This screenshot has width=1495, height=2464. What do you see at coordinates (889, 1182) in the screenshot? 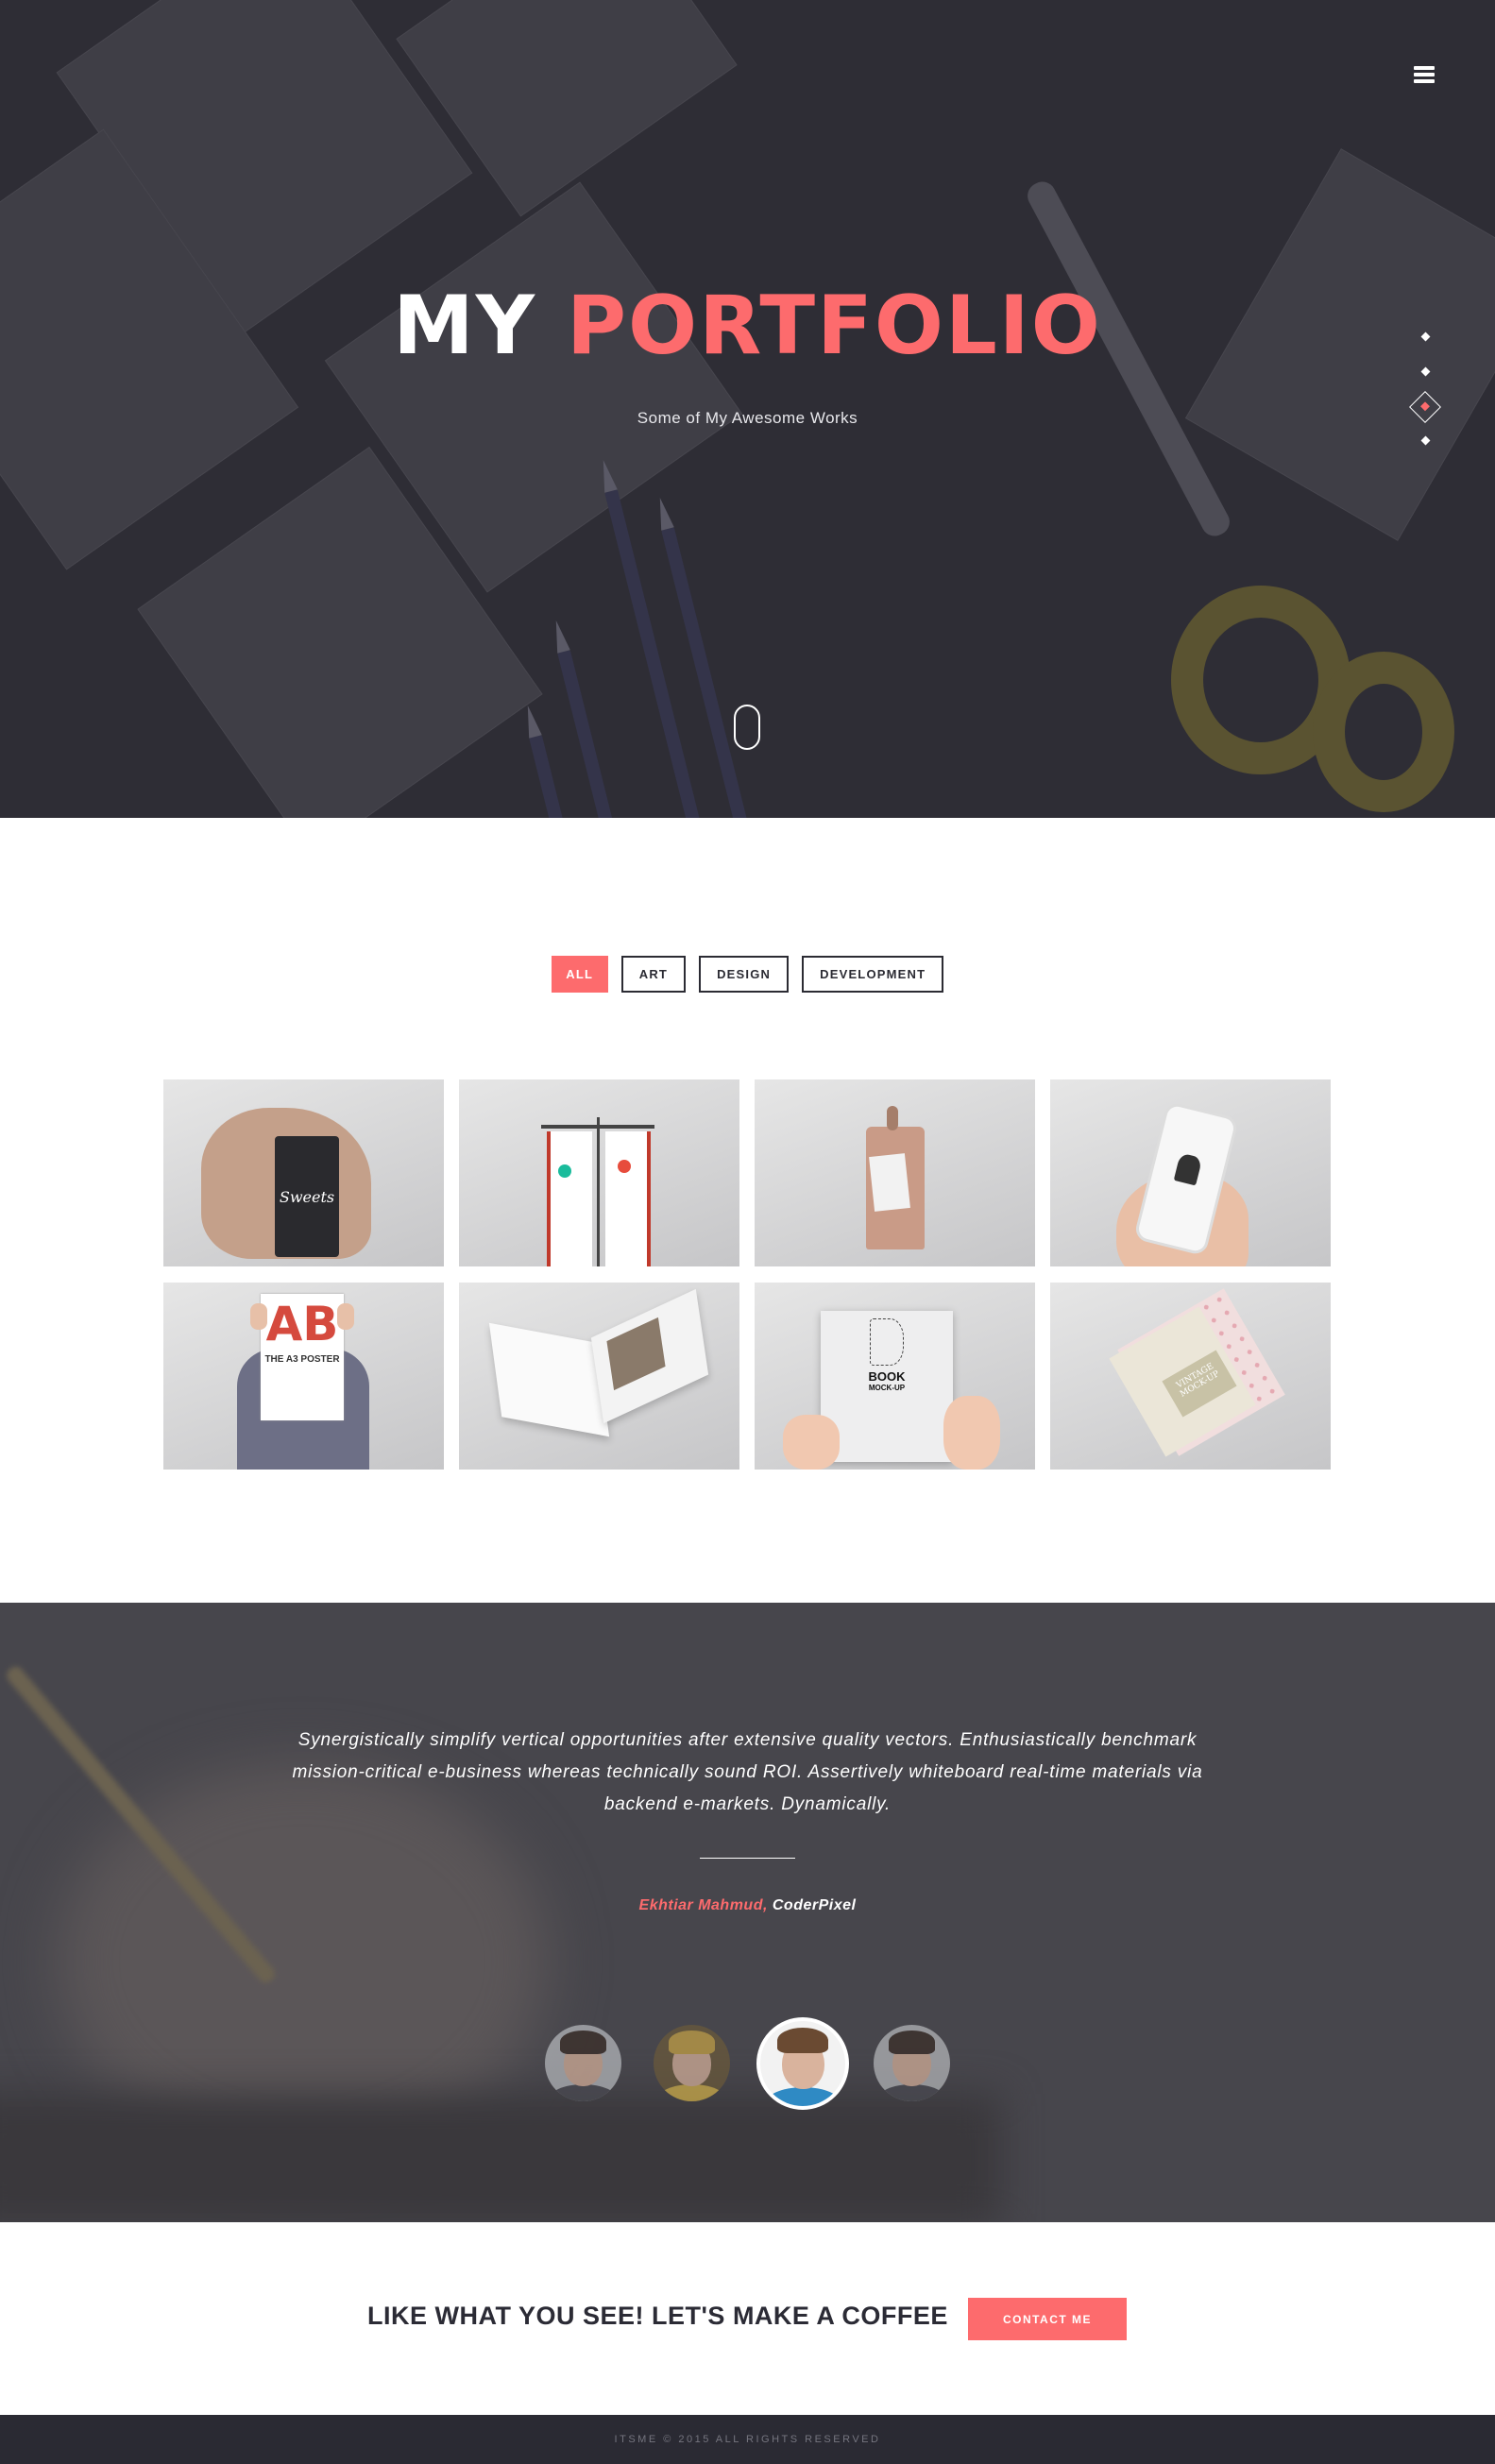
I see `gift-tag` at bounding box center [889, 1182].